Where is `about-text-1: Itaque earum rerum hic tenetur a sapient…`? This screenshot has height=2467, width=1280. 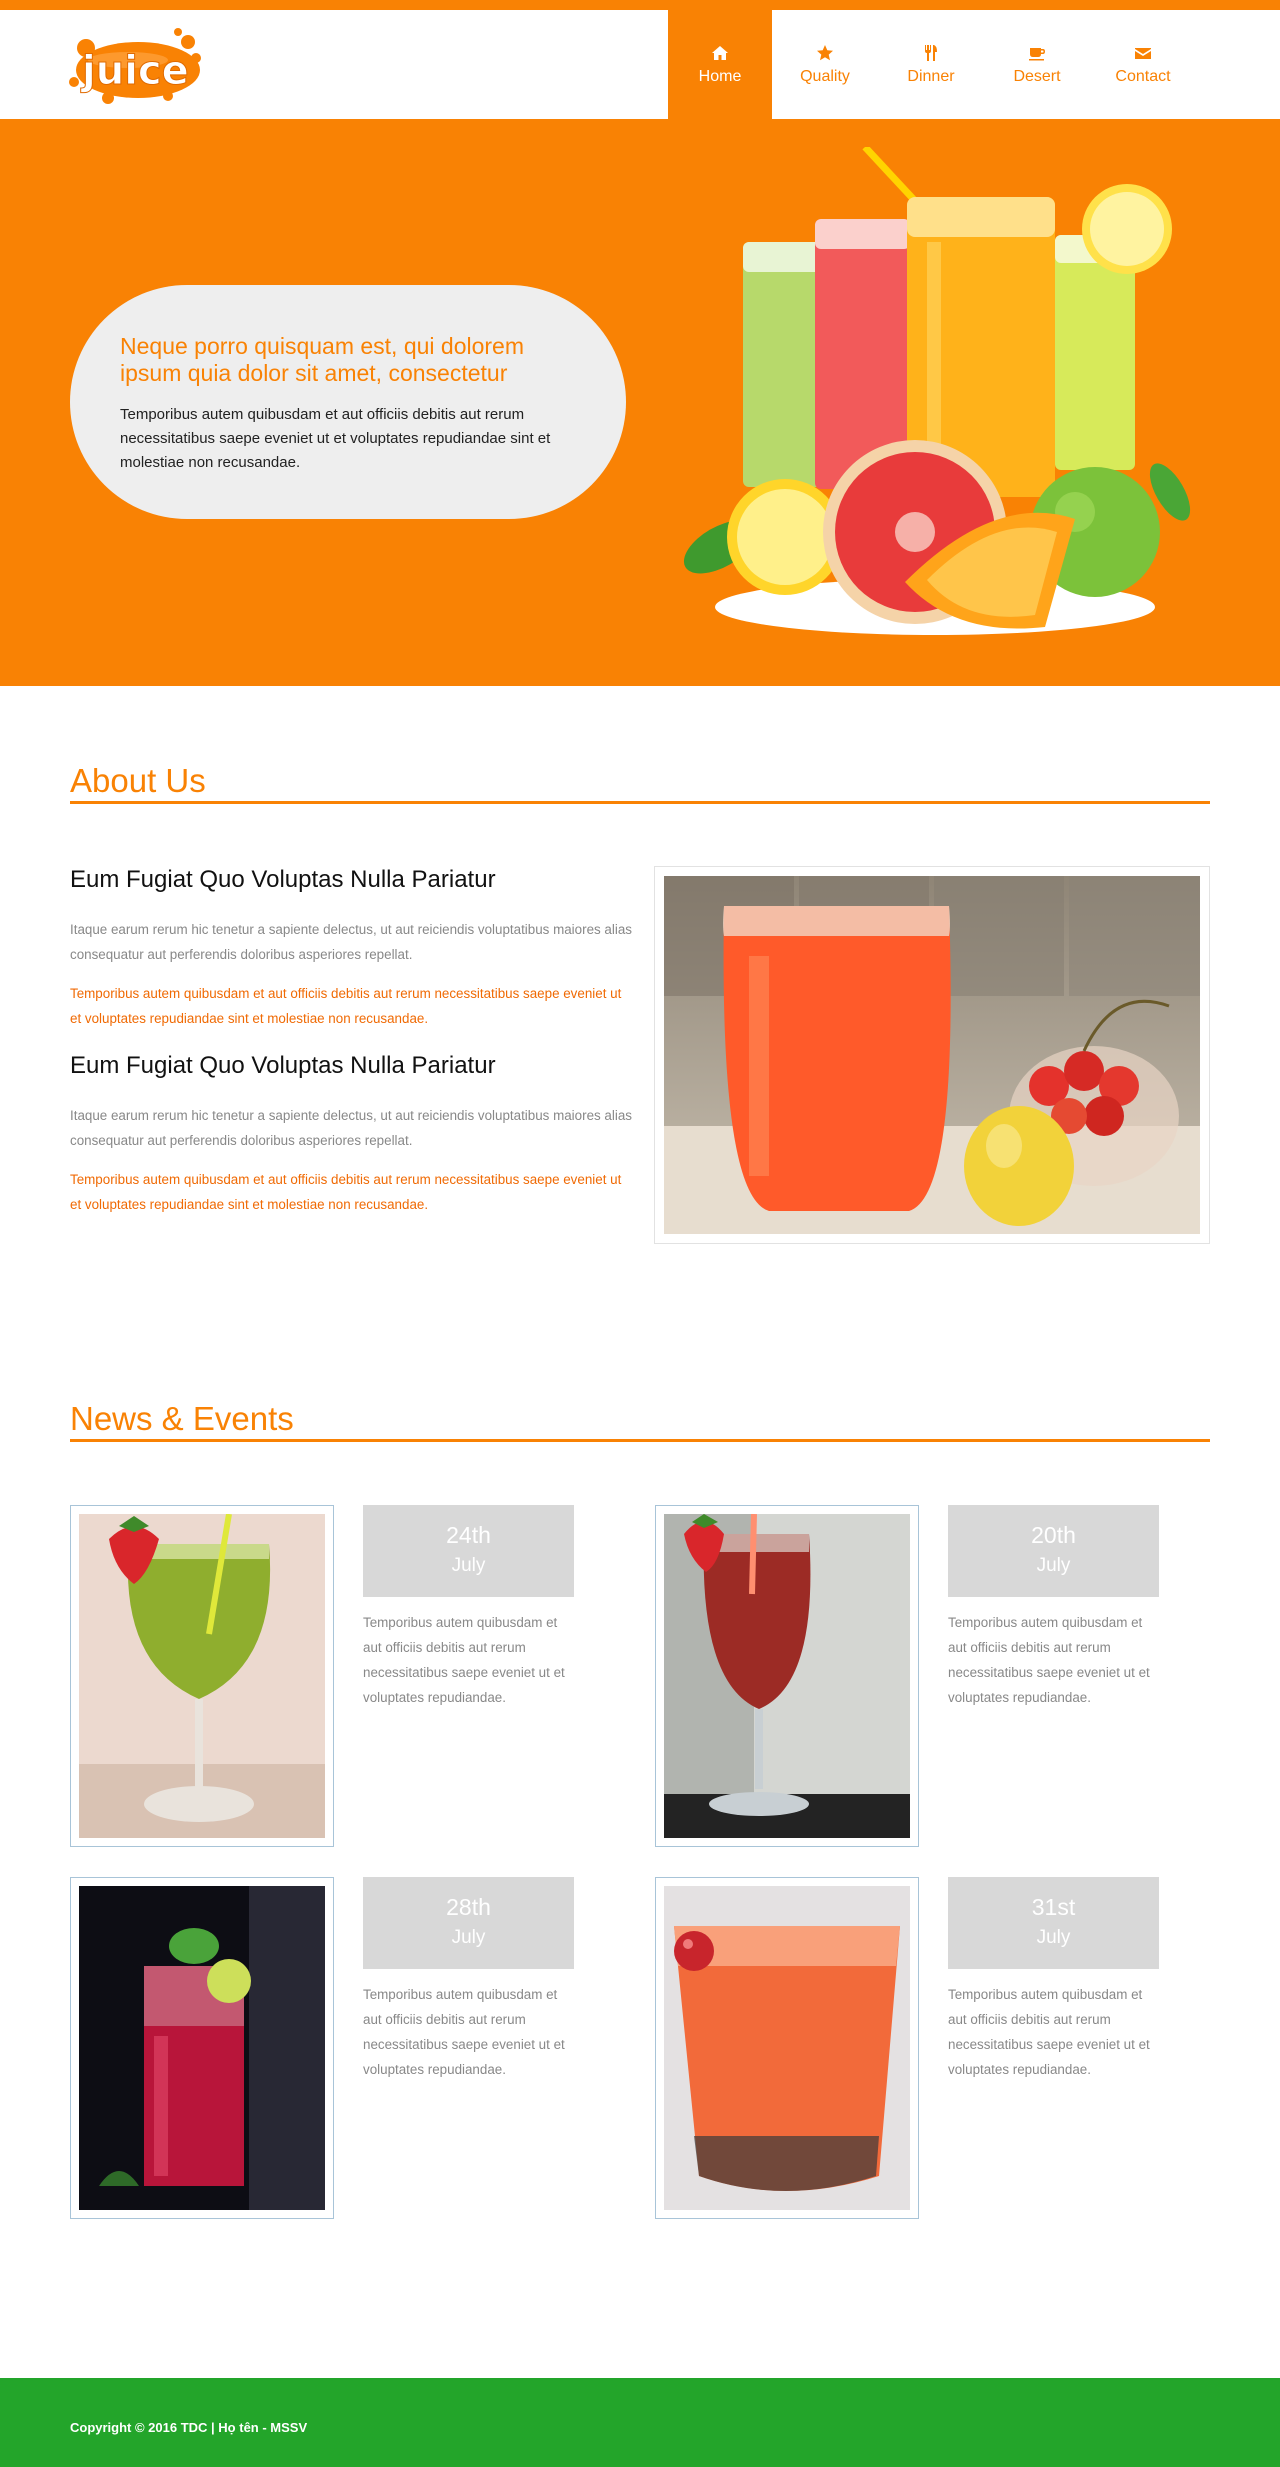
about-text-1: Itaque earum rerum hic tenetur a sapient… is located at coordinates (351, 942).